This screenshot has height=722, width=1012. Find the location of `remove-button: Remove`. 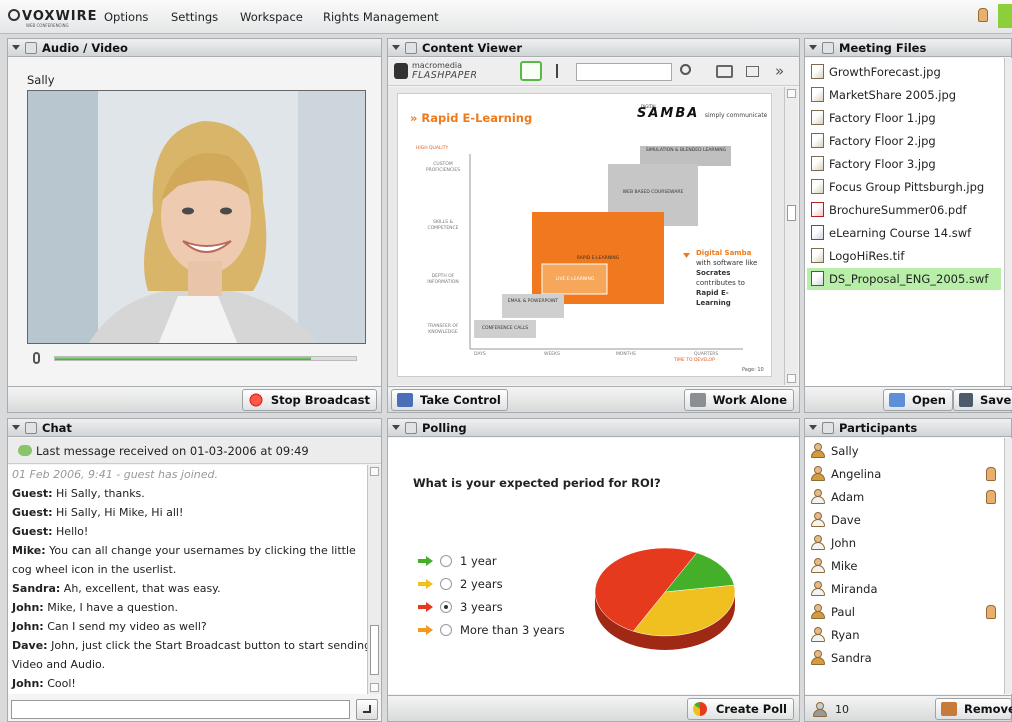

remove-button: Remove is located at coordinates (973, 709).